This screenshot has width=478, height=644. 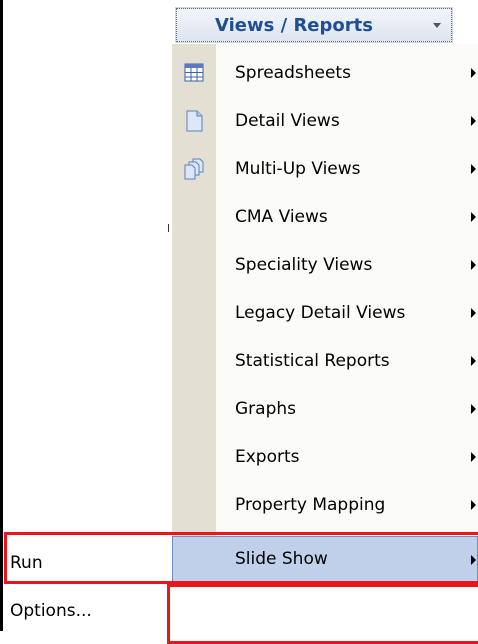 I want to click on menu-item-speciality-views: Speciality Views, so click(x=325, y=266).